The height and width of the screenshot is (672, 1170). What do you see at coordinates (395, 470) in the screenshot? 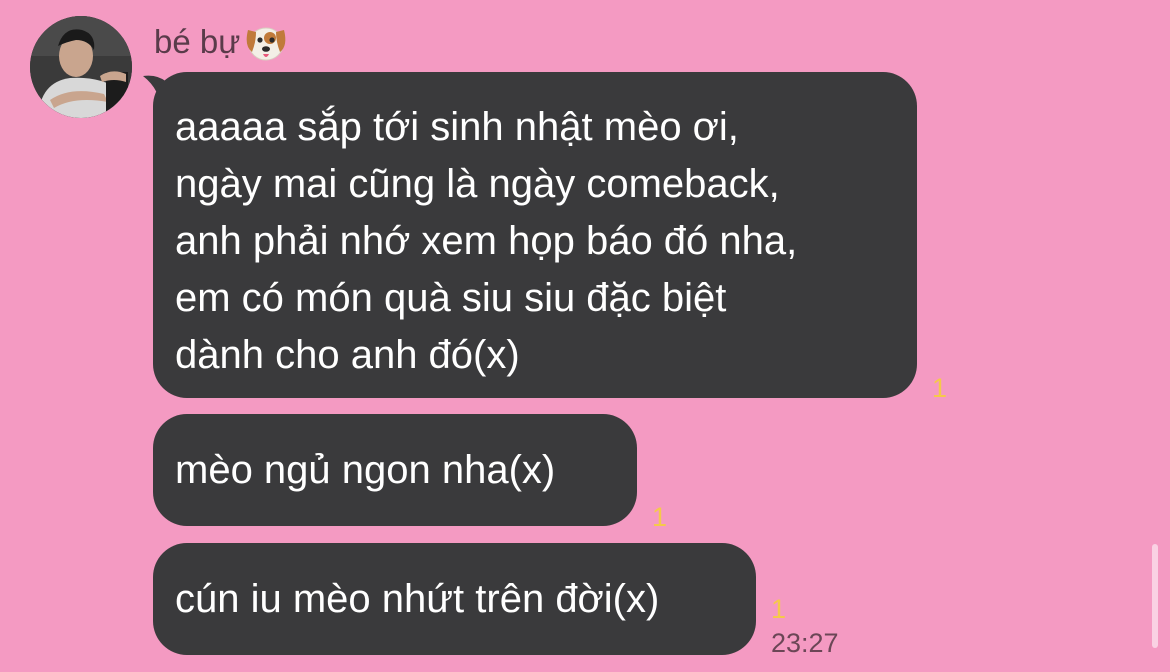
I see `message-bubble: mèo ngủ ngon nha(x)` at bounding box center [395, 470].